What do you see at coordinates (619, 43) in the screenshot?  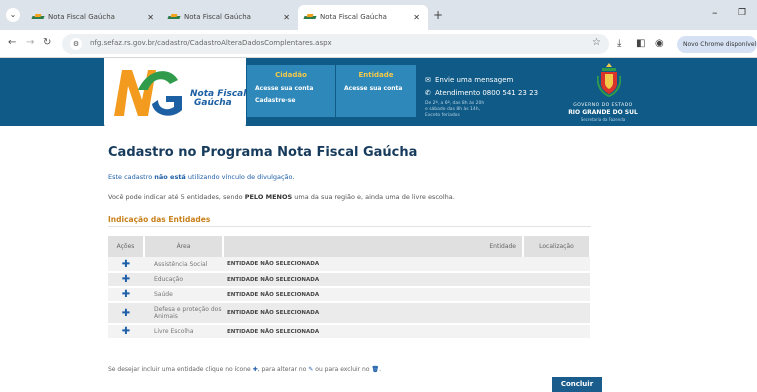 I see `download-icon: ⤓` at bounding box center [619, 43].